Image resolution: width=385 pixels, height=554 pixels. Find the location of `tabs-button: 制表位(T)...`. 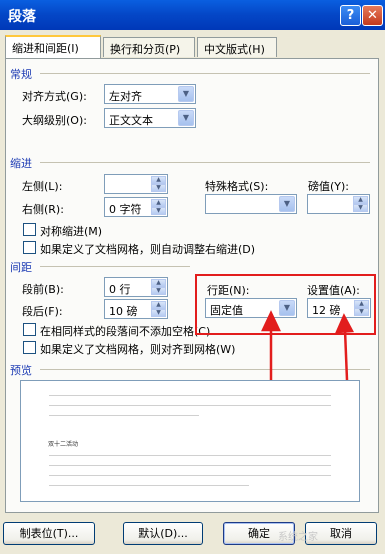

tabs-button: 制表位(T)... is located at coordinates (49, 533).